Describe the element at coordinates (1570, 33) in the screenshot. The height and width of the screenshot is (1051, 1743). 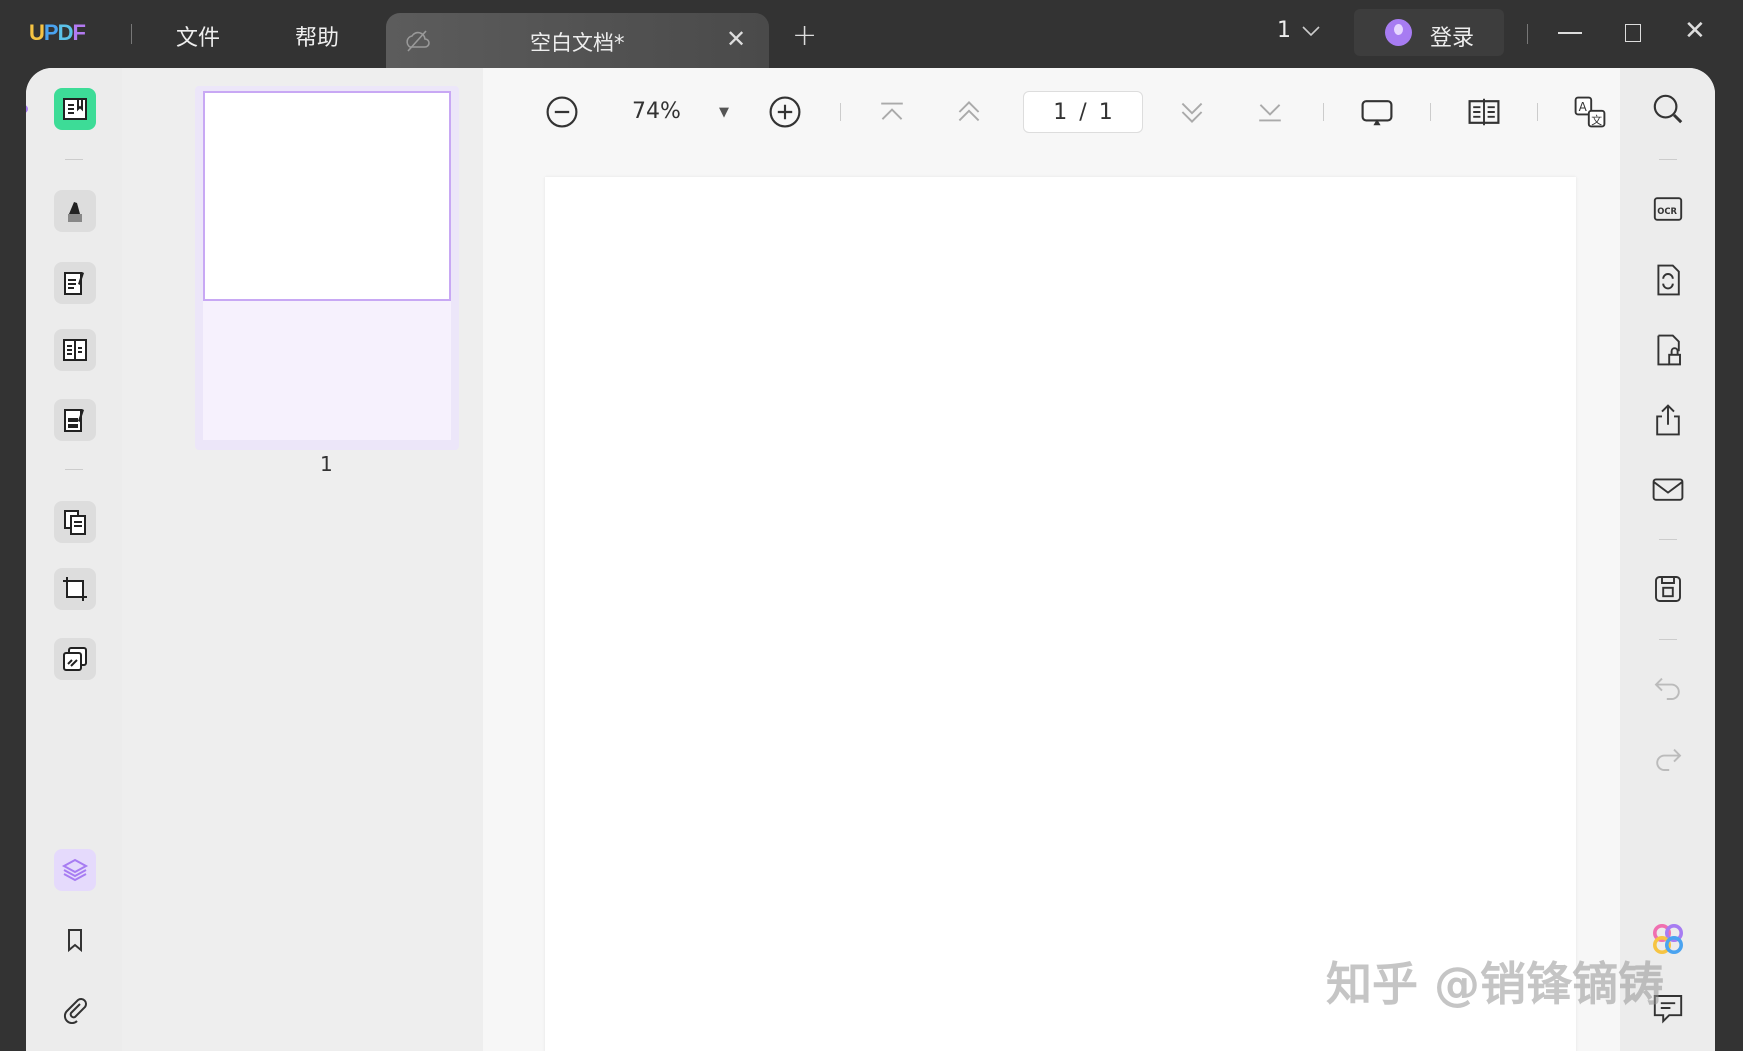
I see `minimize-button` at that location.